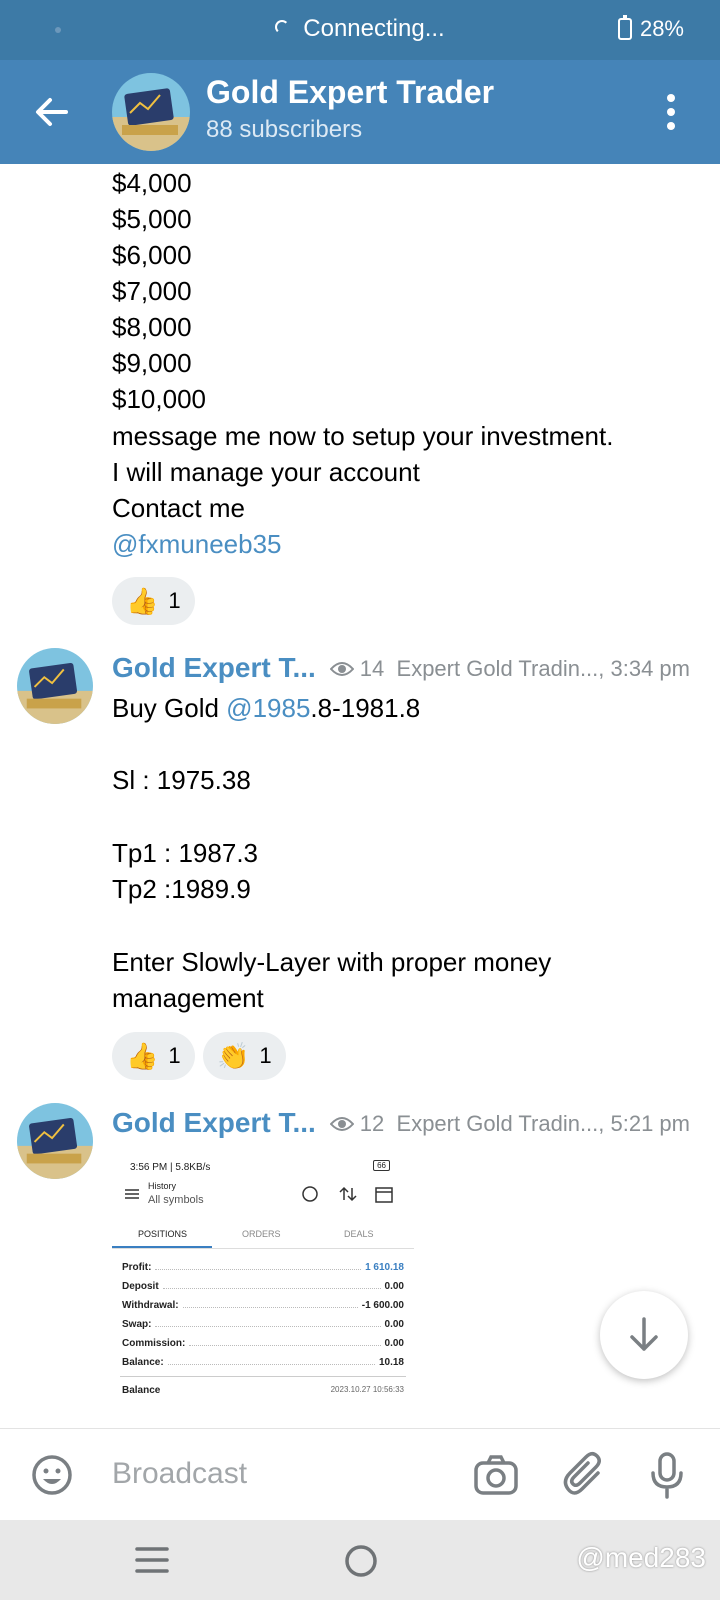 This screenshot has width=720, height=1600. I want to click on back-arrow-icon, so click(52, 112).